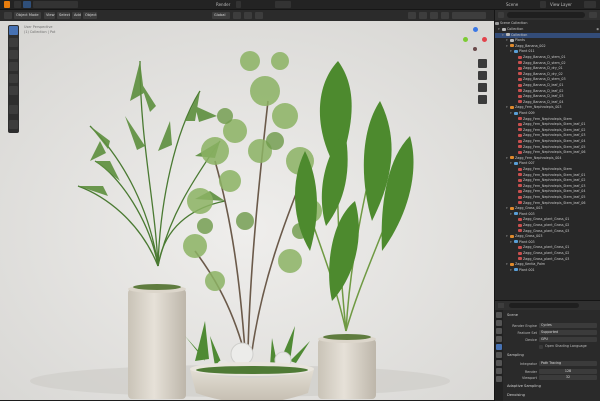 This screenshot has height=401, width=600. What do you see at coordinates (568, 339) in the screenshot?
I see `device-select: GPU` at bounding box center [568, 339].